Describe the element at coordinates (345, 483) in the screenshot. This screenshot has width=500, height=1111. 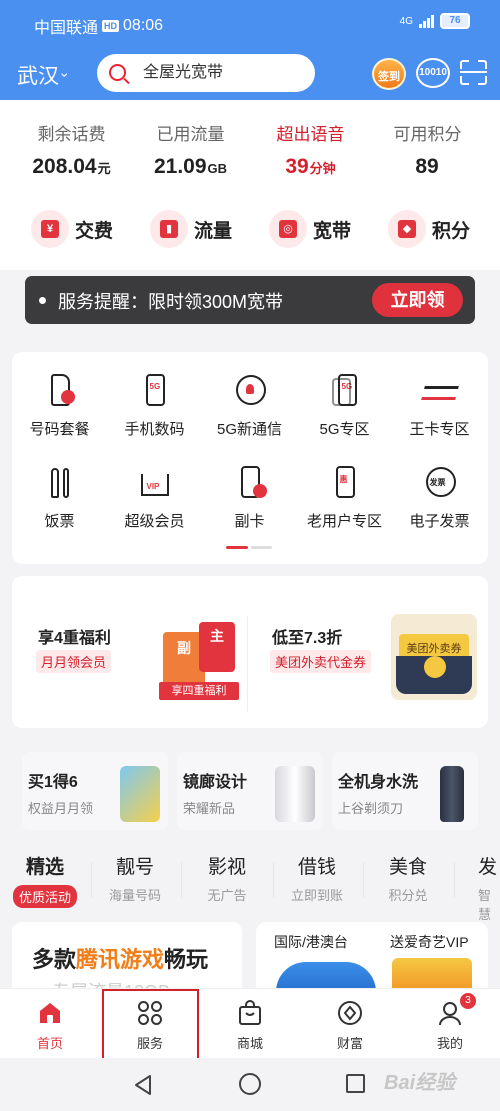
I see `phone-hui-icon: 惠` at that location.